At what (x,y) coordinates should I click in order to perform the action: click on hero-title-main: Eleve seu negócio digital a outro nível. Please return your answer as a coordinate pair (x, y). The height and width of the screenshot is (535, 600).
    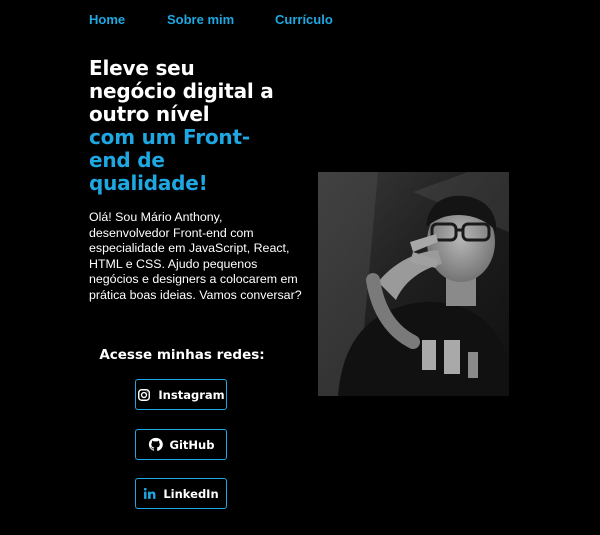
    Looking at the image, I should click on (181, 91).